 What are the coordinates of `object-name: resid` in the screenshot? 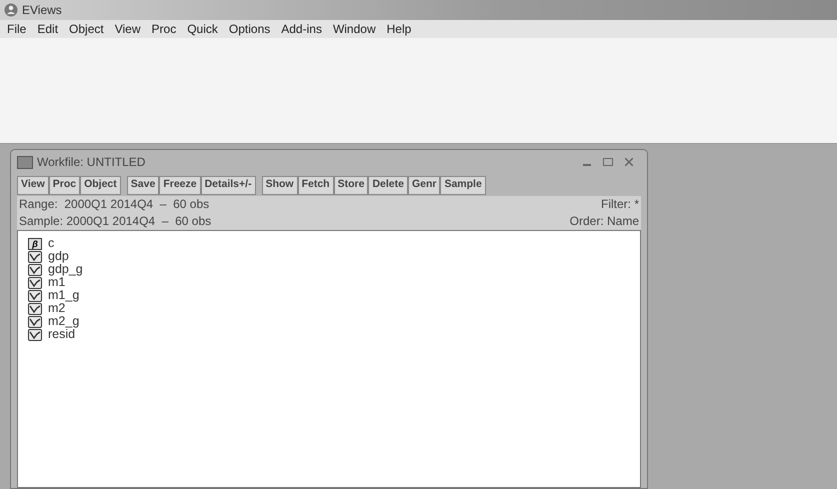 It's located at (62, 334).